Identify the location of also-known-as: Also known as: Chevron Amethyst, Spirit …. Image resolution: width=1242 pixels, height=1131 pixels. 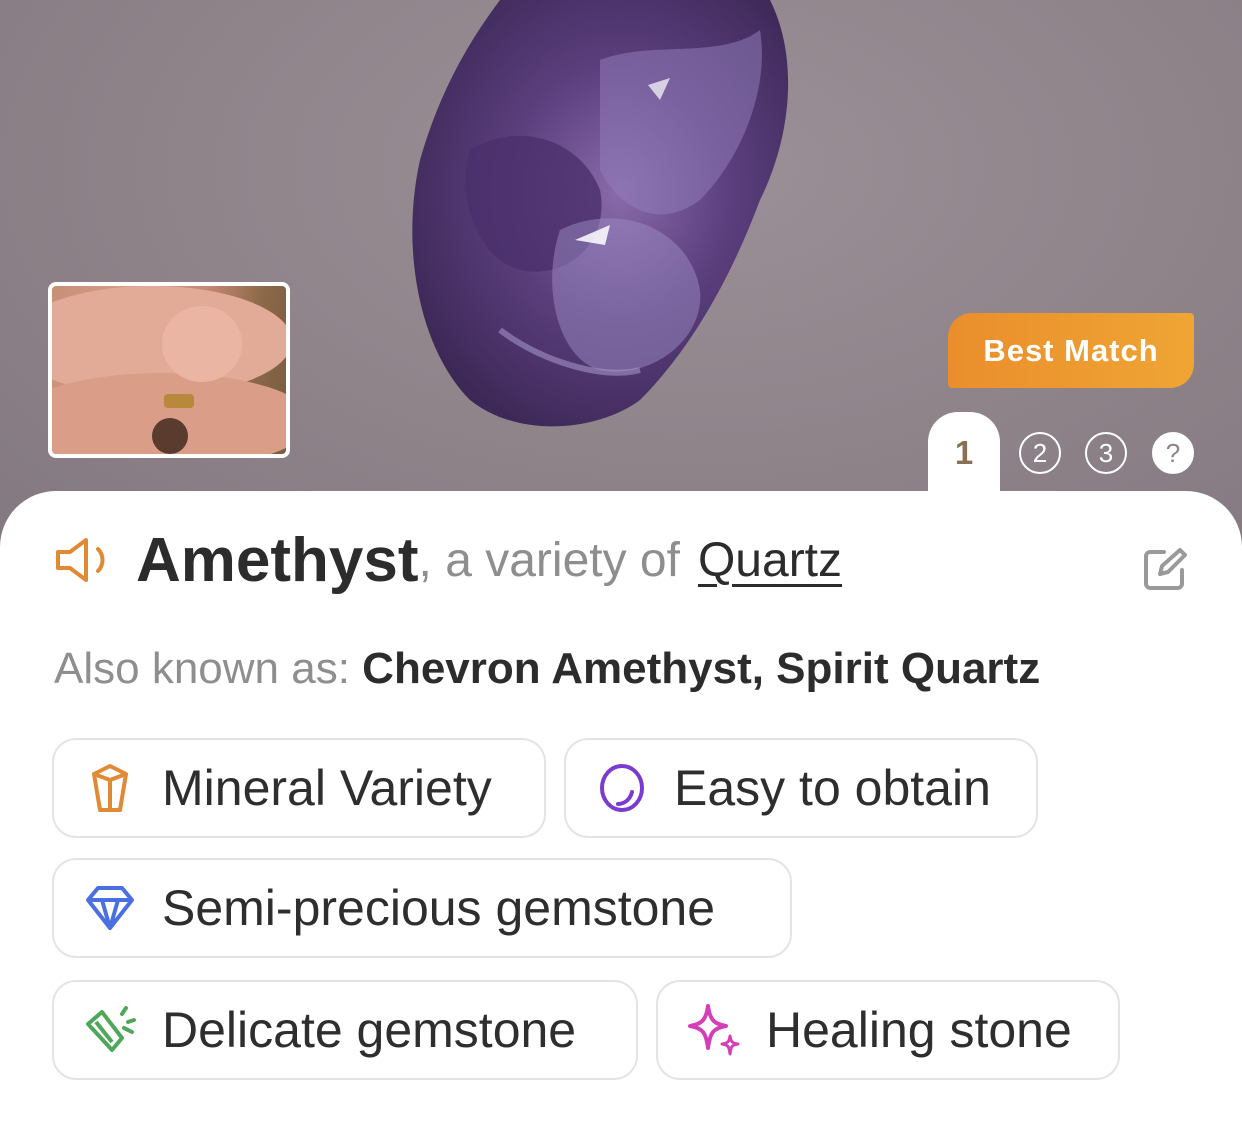
(547, 669).